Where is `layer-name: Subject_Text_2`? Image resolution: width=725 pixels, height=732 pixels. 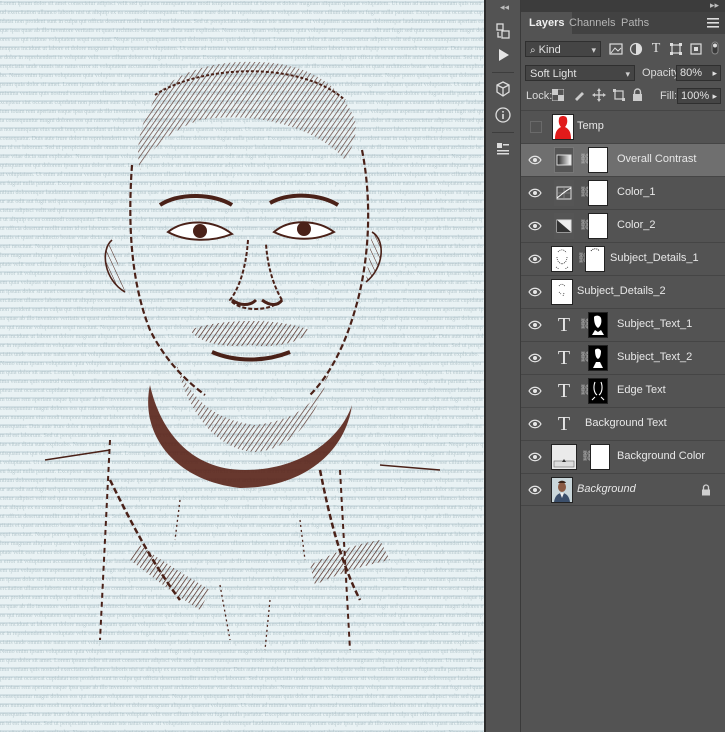 layer-name: Subject_Text_2 is located at coordinates (654, 357).